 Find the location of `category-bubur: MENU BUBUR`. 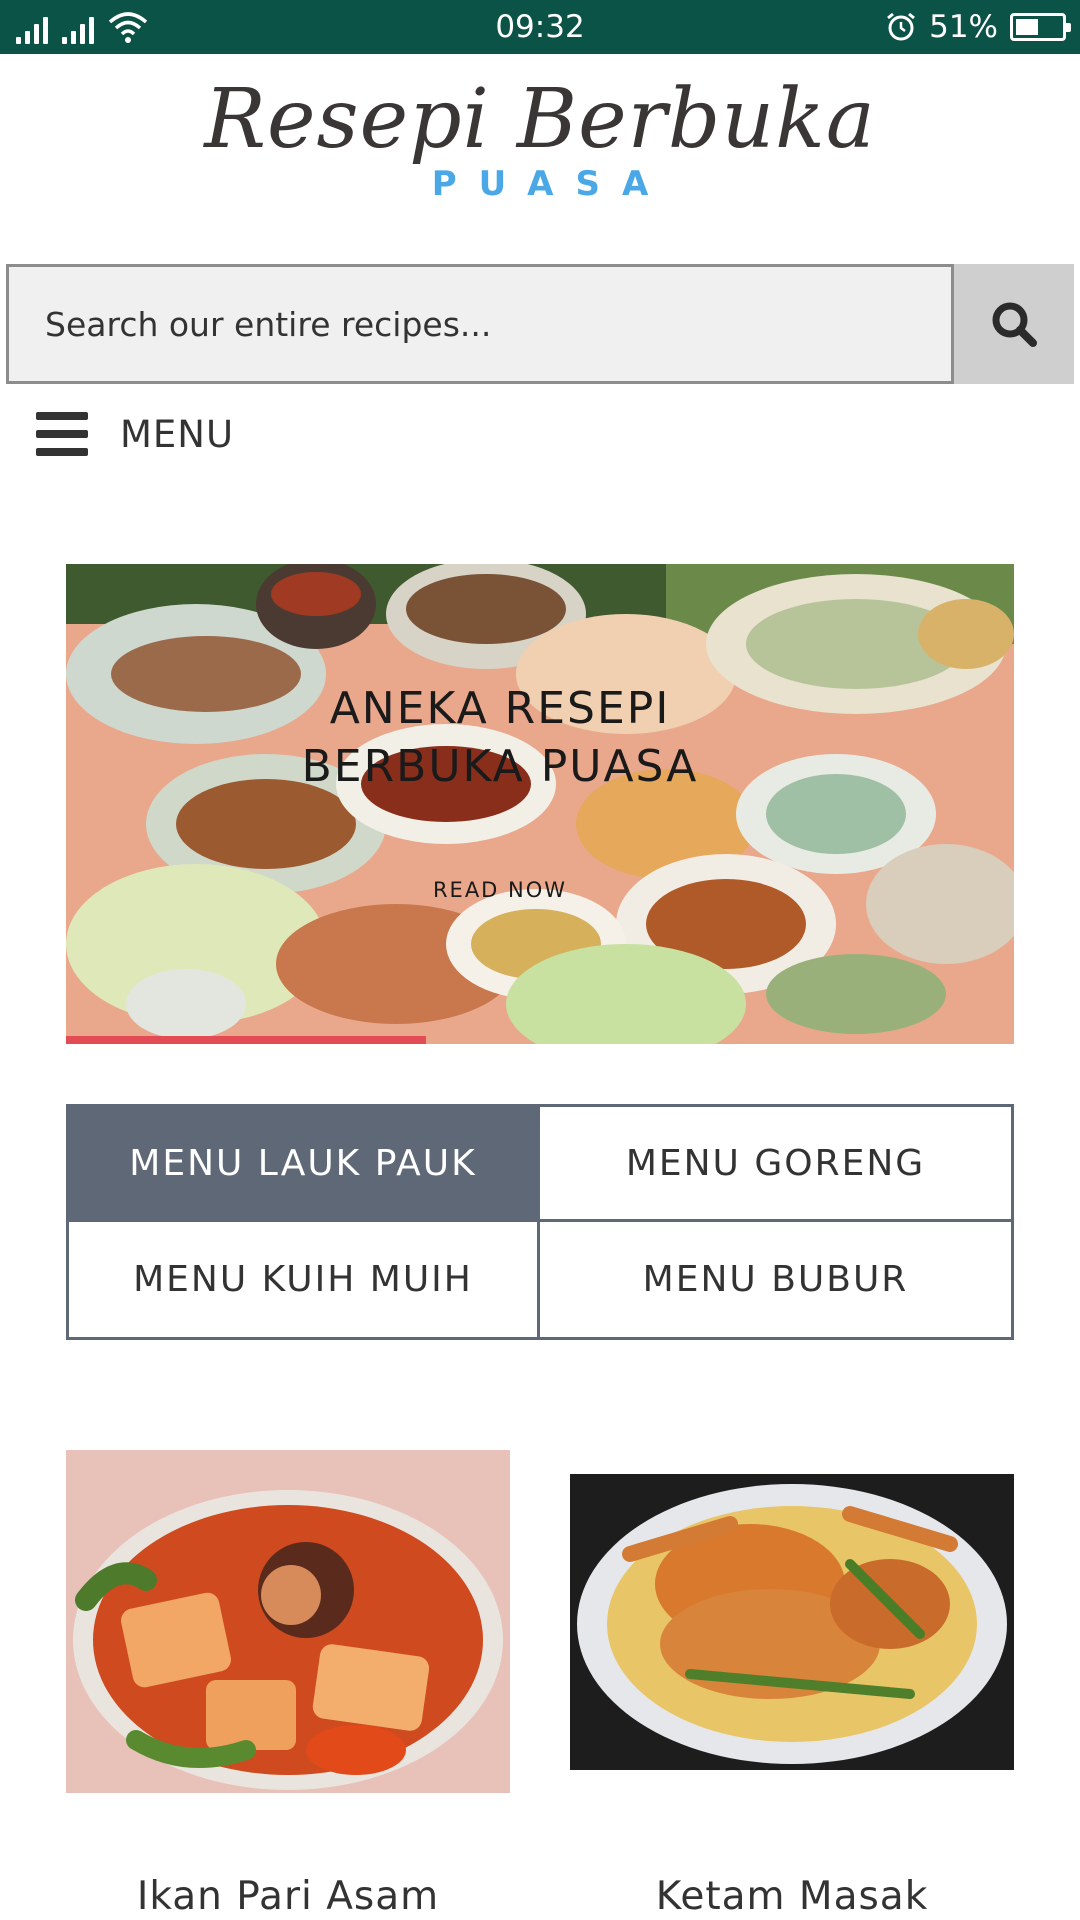

category-bubur: MENU BUBUR is located at coordinates (775, 1279).